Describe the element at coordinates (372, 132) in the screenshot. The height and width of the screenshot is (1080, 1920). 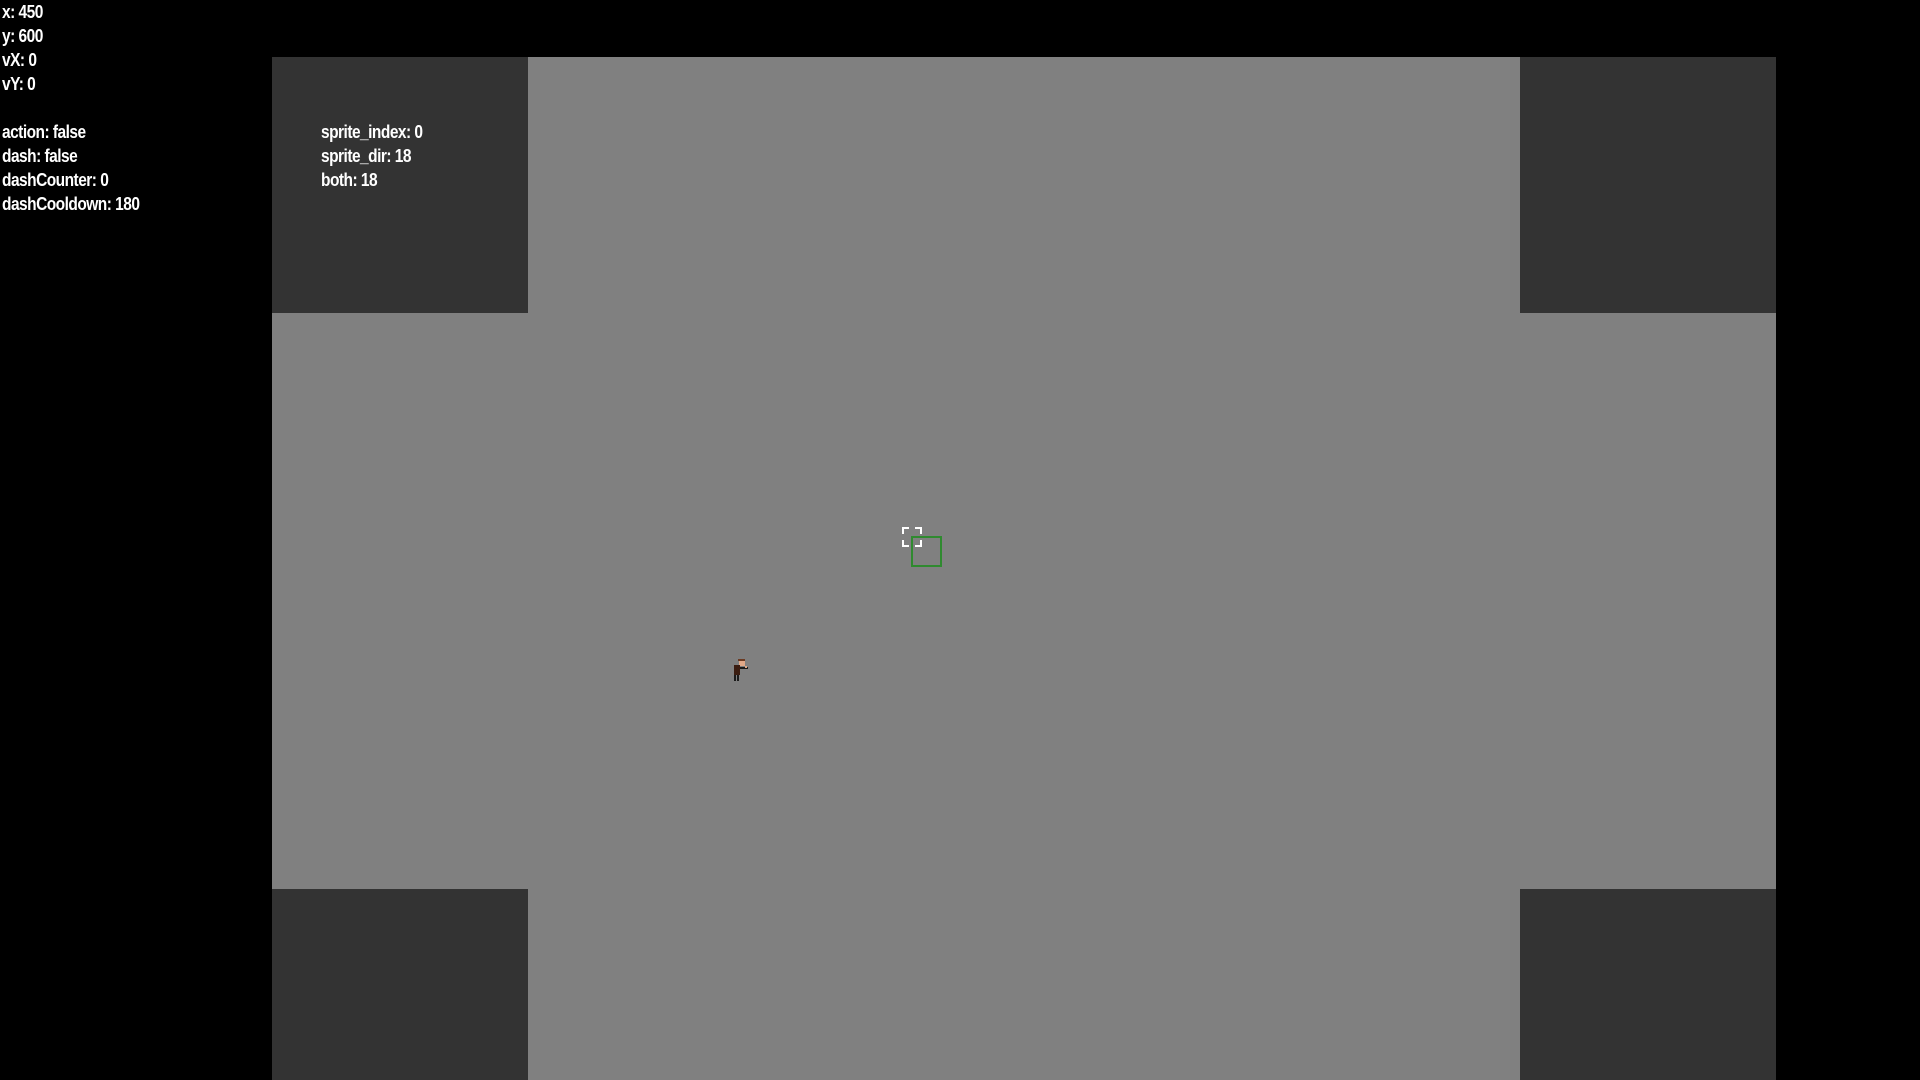
I see `debug-sprite-index: sprite_index: 0` at that location.